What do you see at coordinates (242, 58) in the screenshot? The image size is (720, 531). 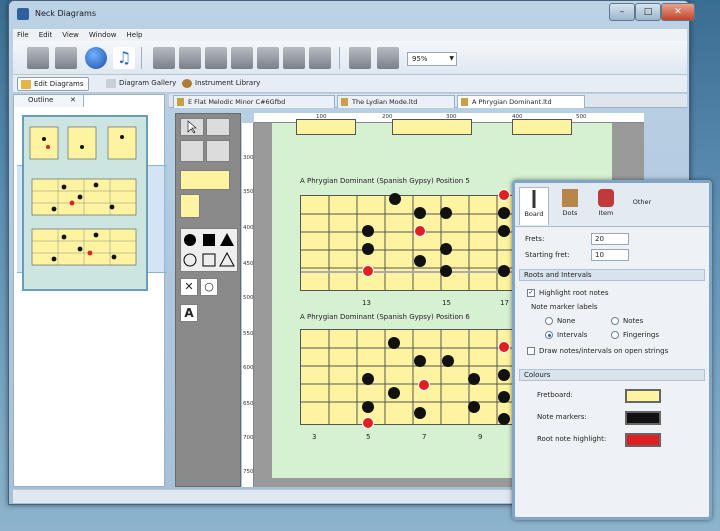 I see `align-left-icon` at bounding box center [242, 58].